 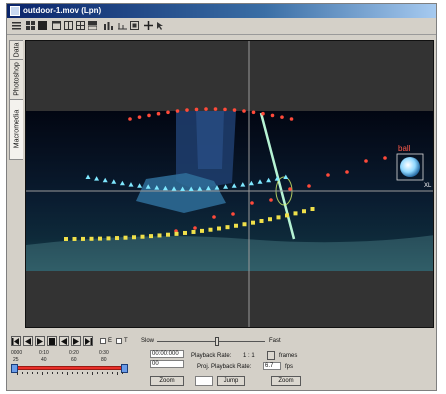 I want to click on crosshair-icon, so click(x=148, y=25).